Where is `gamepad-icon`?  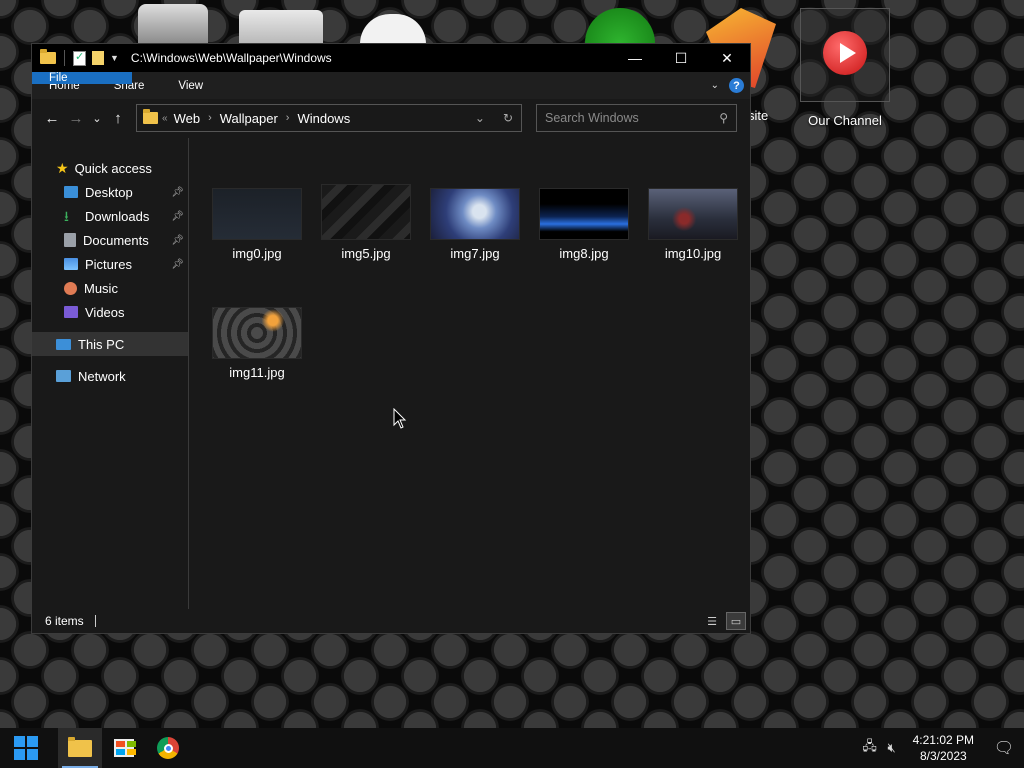 gamepad-icon is located at coordinates (393, 29).